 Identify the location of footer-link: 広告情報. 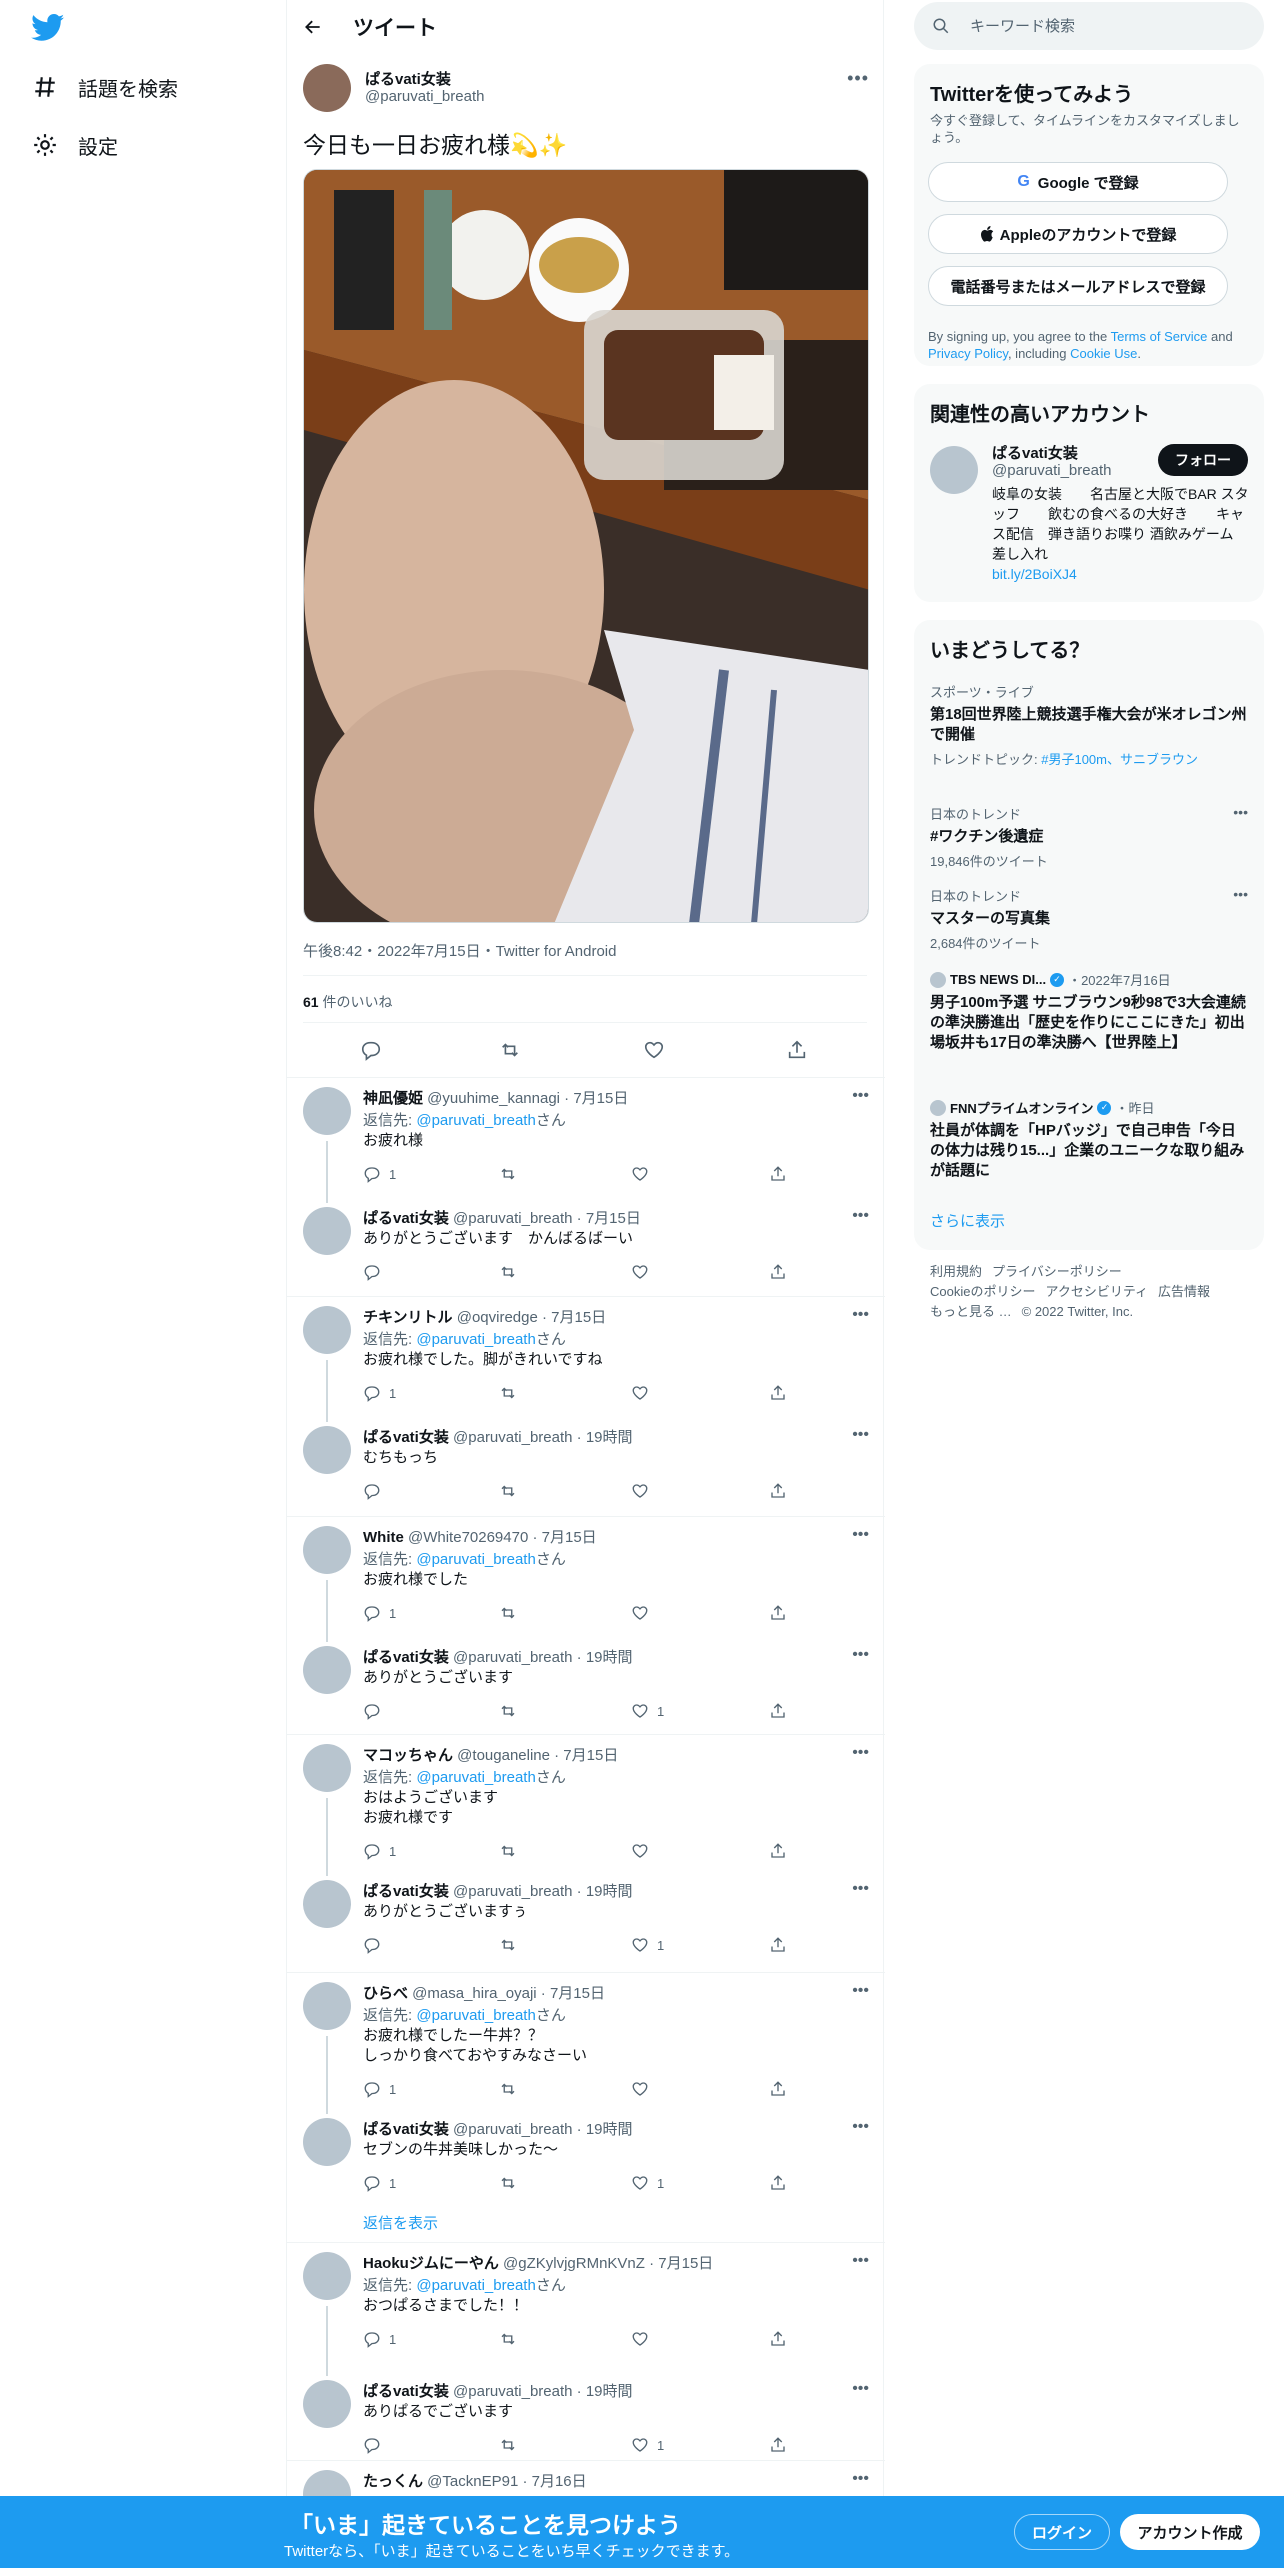
(1184, 1291).